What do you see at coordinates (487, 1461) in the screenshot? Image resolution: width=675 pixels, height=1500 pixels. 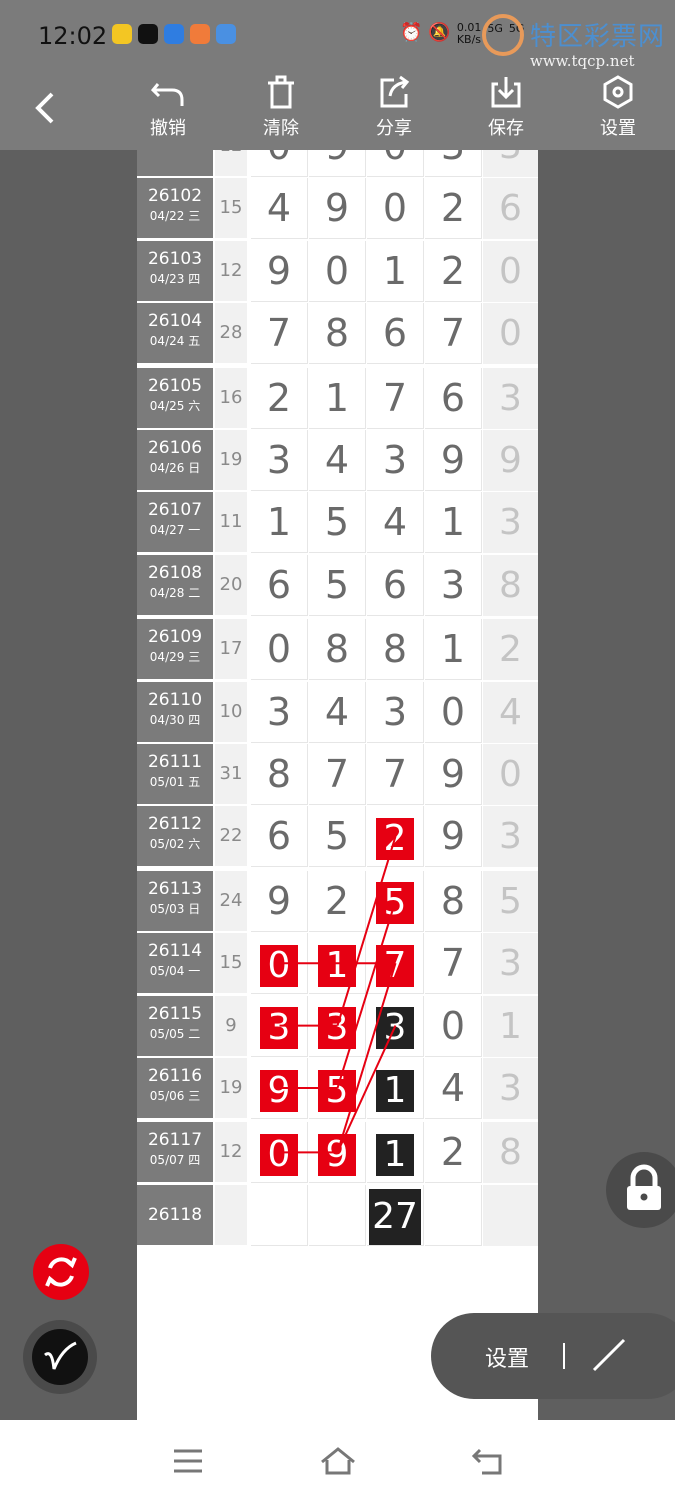 I see `back-nav-icon` at bounding box center [487, 1461].